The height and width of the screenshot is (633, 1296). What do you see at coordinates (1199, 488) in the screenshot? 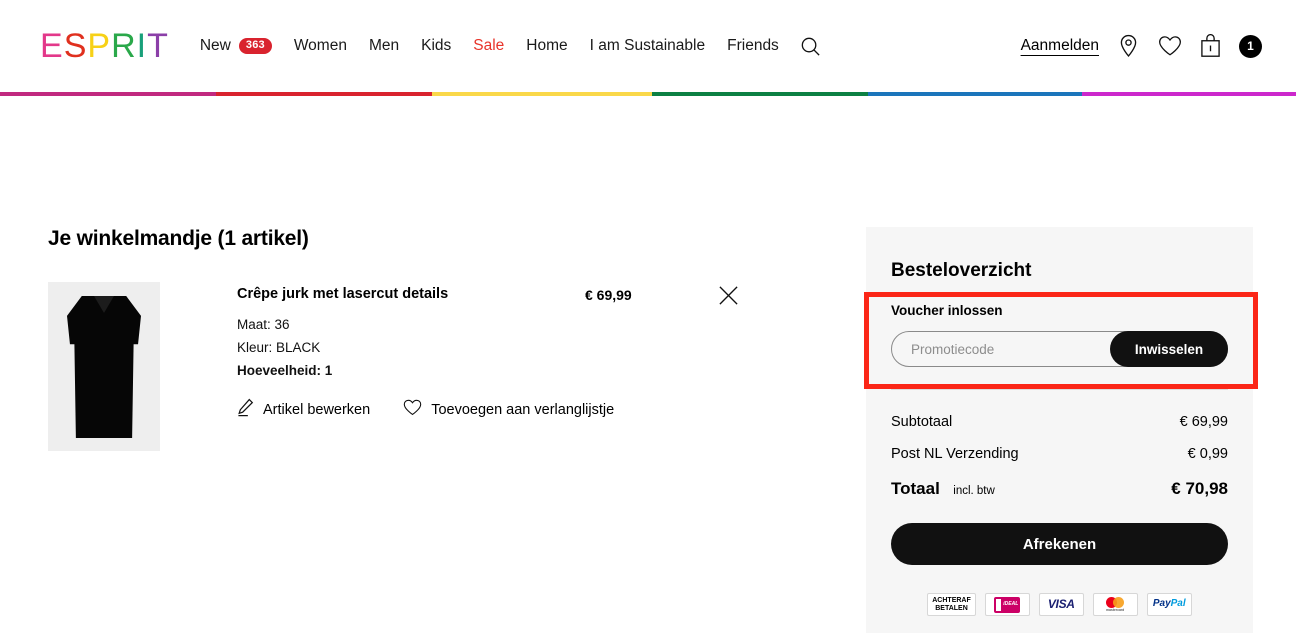
I see `total-value: € 70,98` at bounding box center [1199, 488].